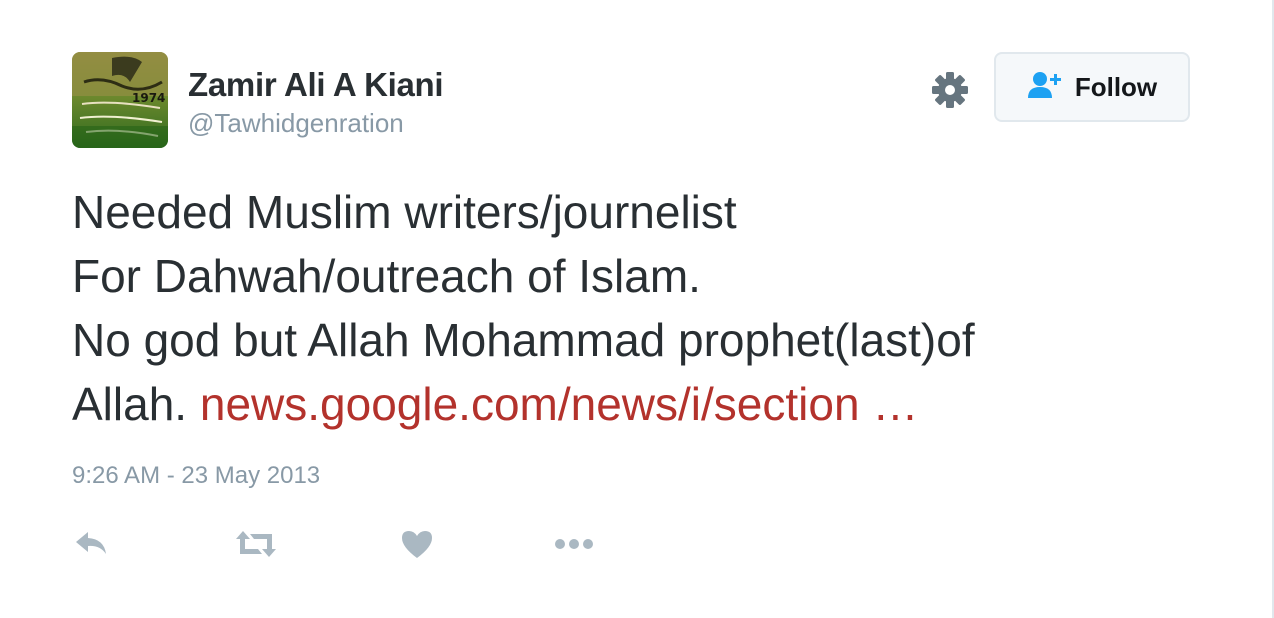 The height and width of the screenshot is (618, 1274). Describe the element at coordinates (256, 544) in the screenshot. I see `retweet-icon` at that location.